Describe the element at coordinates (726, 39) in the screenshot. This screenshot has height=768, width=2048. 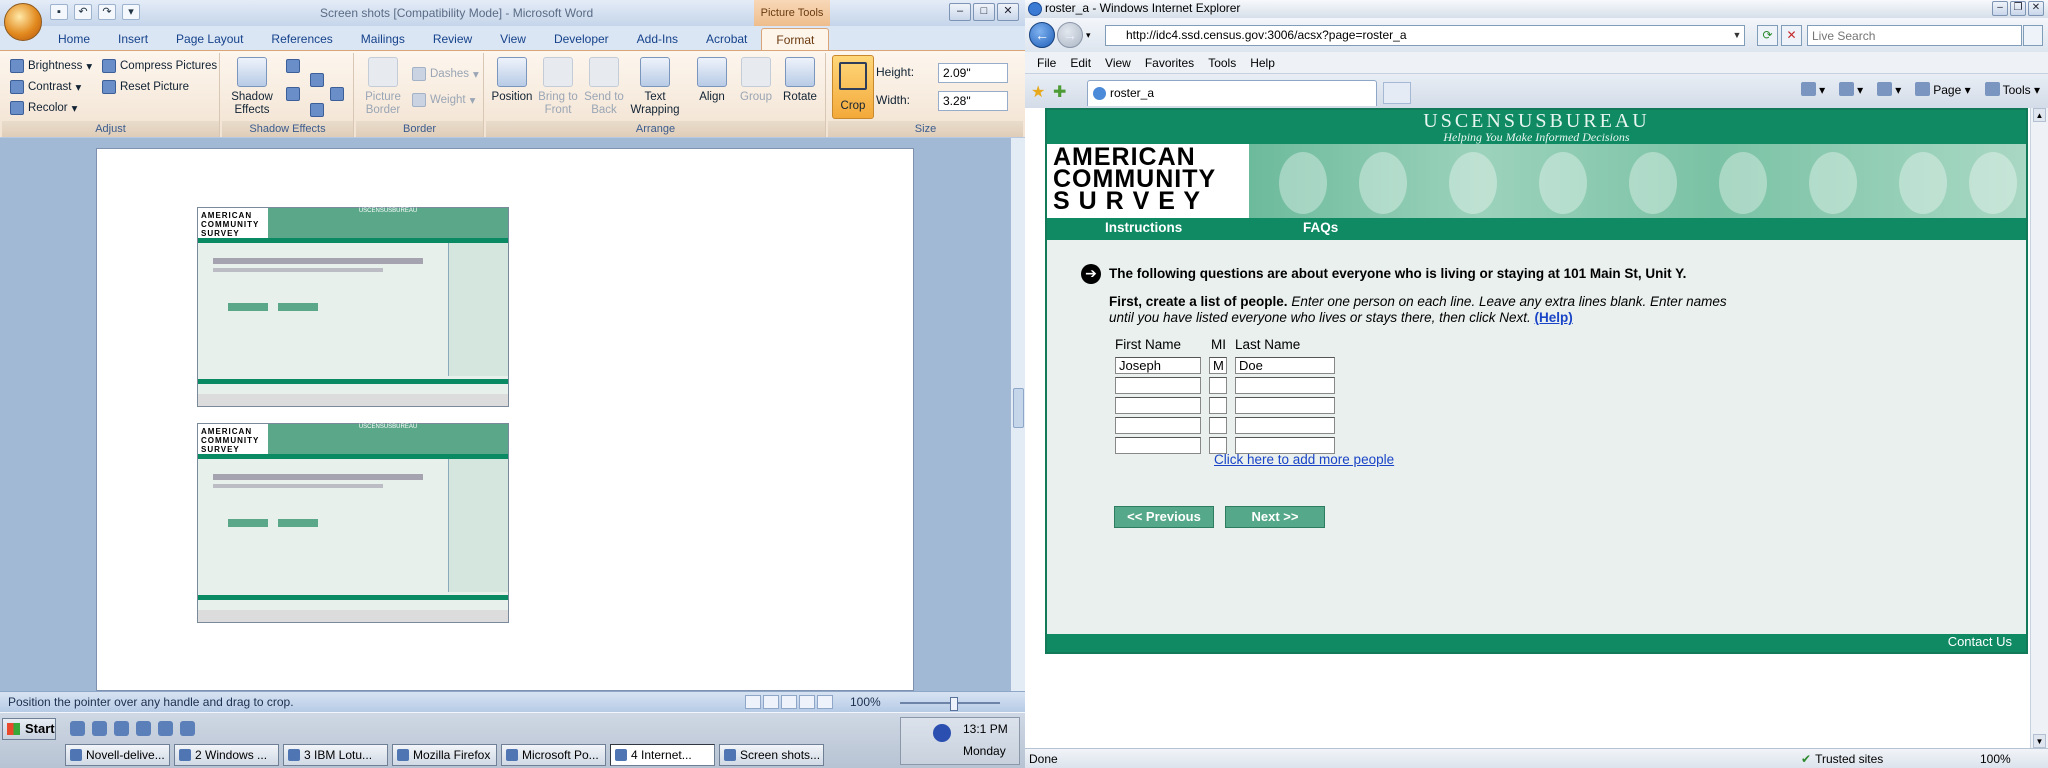
I see `tab-acrobat: Acrobat` at that location.